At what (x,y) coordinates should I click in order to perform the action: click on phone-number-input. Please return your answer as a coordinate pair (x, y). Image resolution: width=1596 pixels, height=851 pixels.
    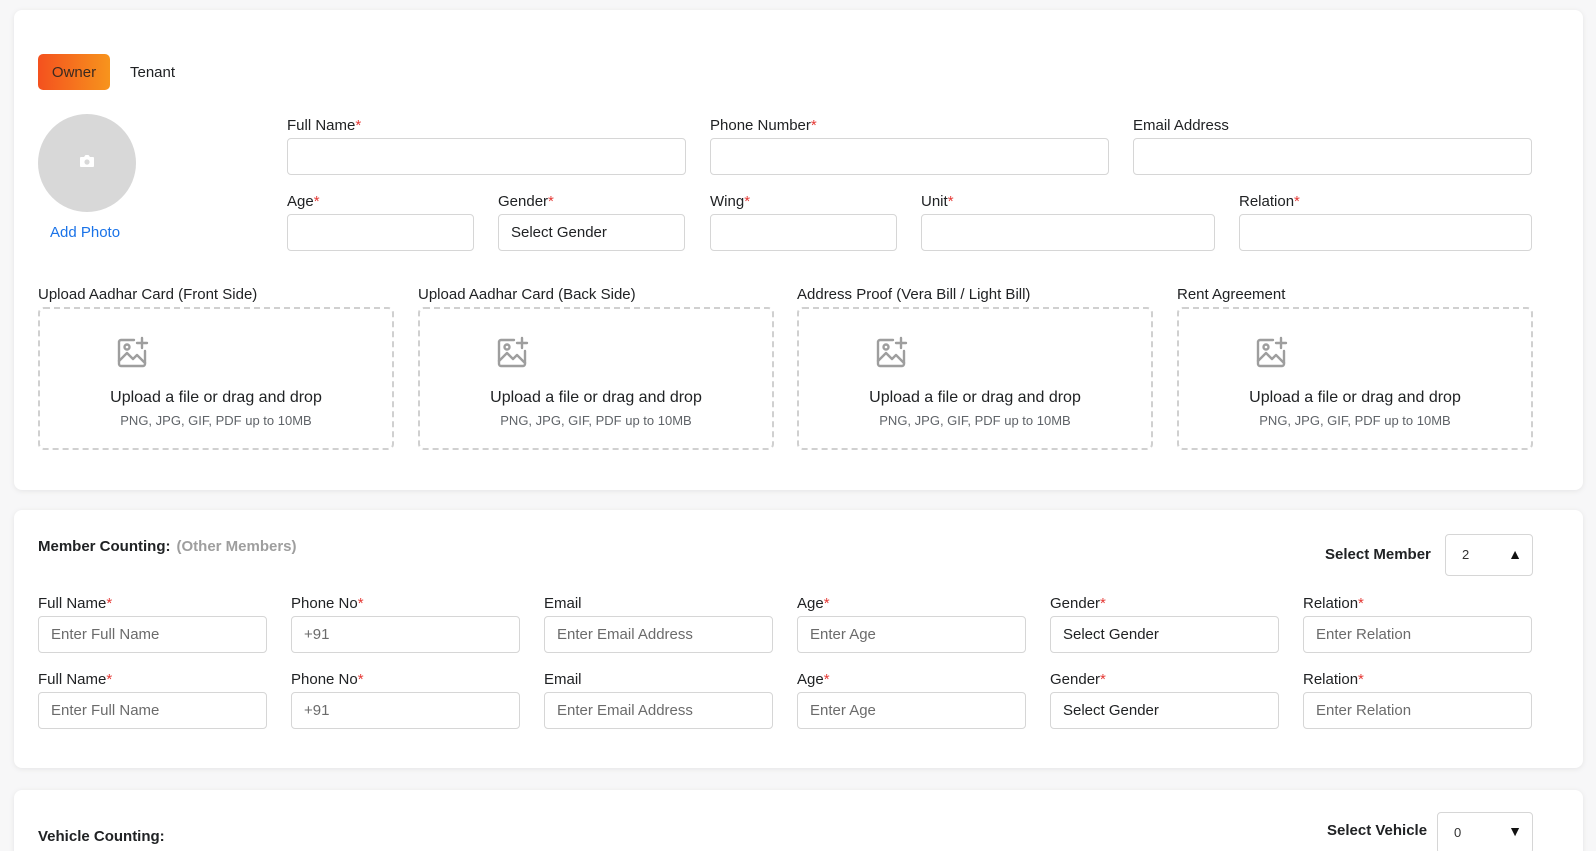
    Looking at the image, I should click on (909, 156).